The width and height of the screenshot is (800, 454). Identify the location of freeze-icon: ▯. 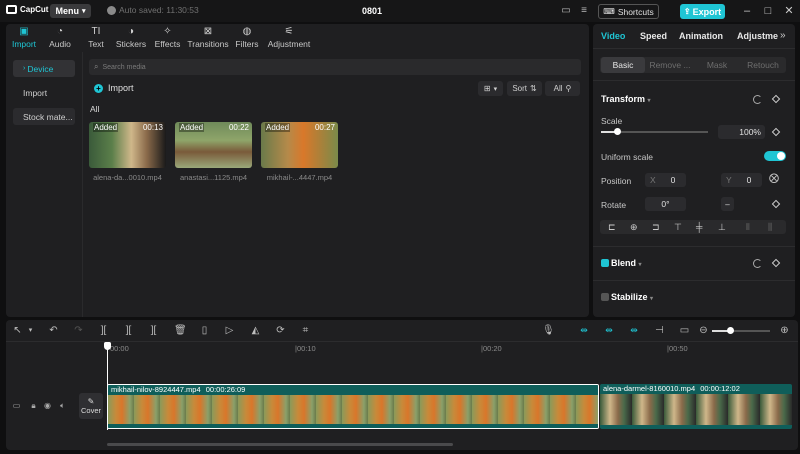
(204, 330).